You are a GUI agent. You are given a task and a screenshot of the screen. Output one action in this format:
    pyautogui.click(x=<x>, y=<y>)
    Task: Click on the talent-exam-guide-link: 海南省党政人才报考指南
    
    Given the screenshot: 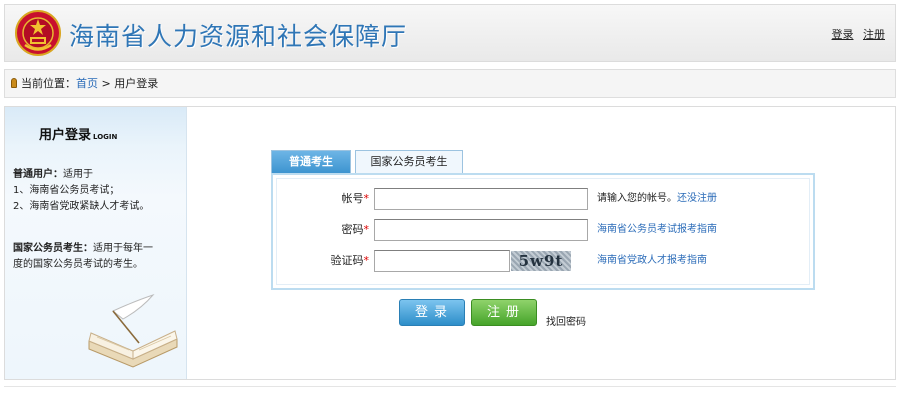 What is the action you would take?
    pyautogui.click(x=652, y=261)
    